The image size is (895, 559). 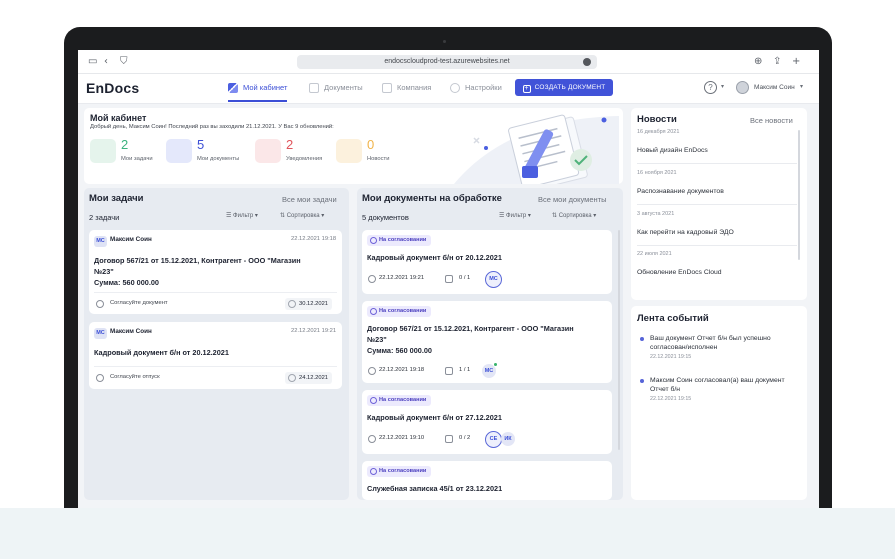 I want to click on event-date: 22.12.2021 19:15, so click(x=671, y=399).